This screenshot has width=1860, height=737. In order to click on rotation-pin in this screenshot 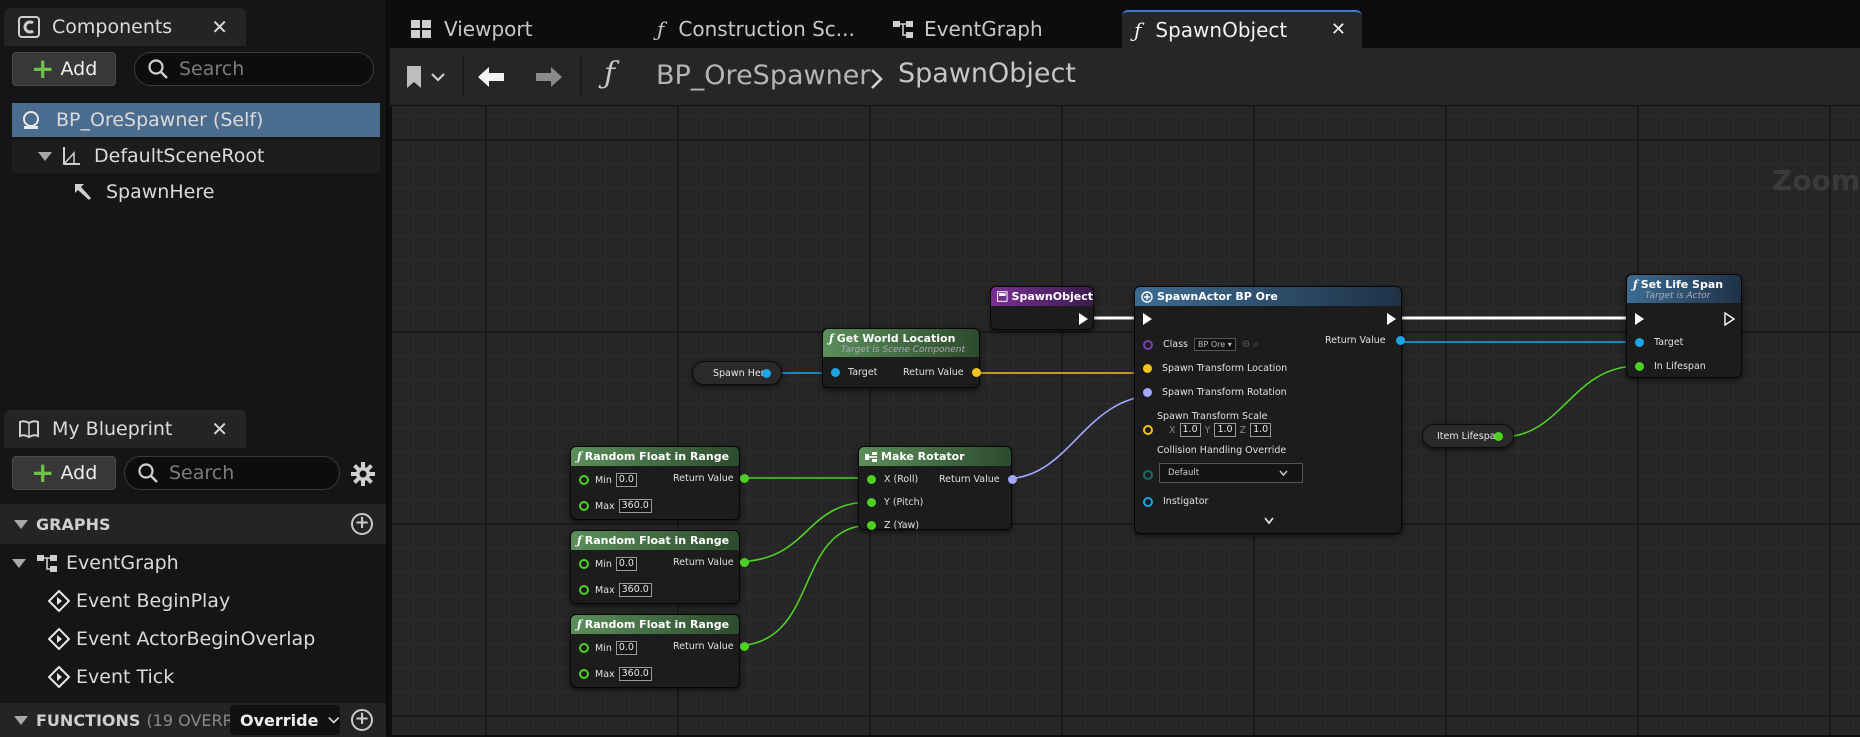, I will do `click(1147, 392)`.